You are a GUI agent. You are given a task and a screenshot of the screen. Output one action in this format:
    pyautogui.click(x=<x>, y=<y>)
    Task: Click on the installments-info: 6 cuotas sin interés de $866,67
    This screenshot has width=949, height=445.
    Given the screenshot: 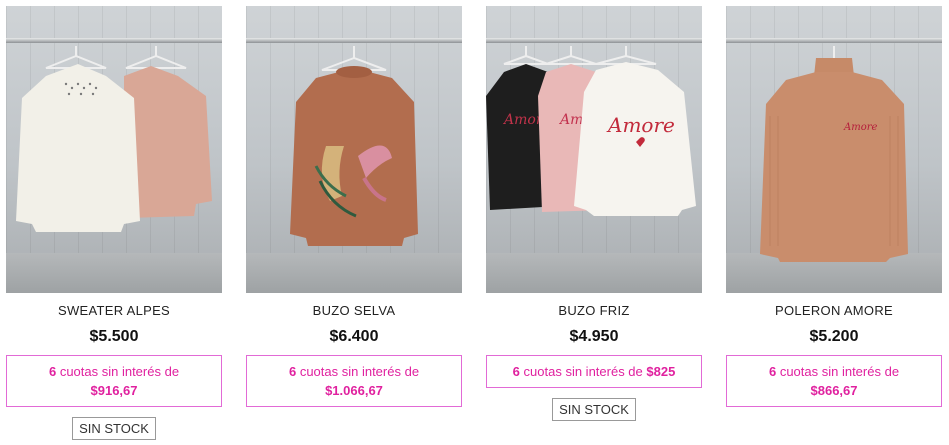 What is the action you would take?
    pyautogui.click(x=834, y=381)
    